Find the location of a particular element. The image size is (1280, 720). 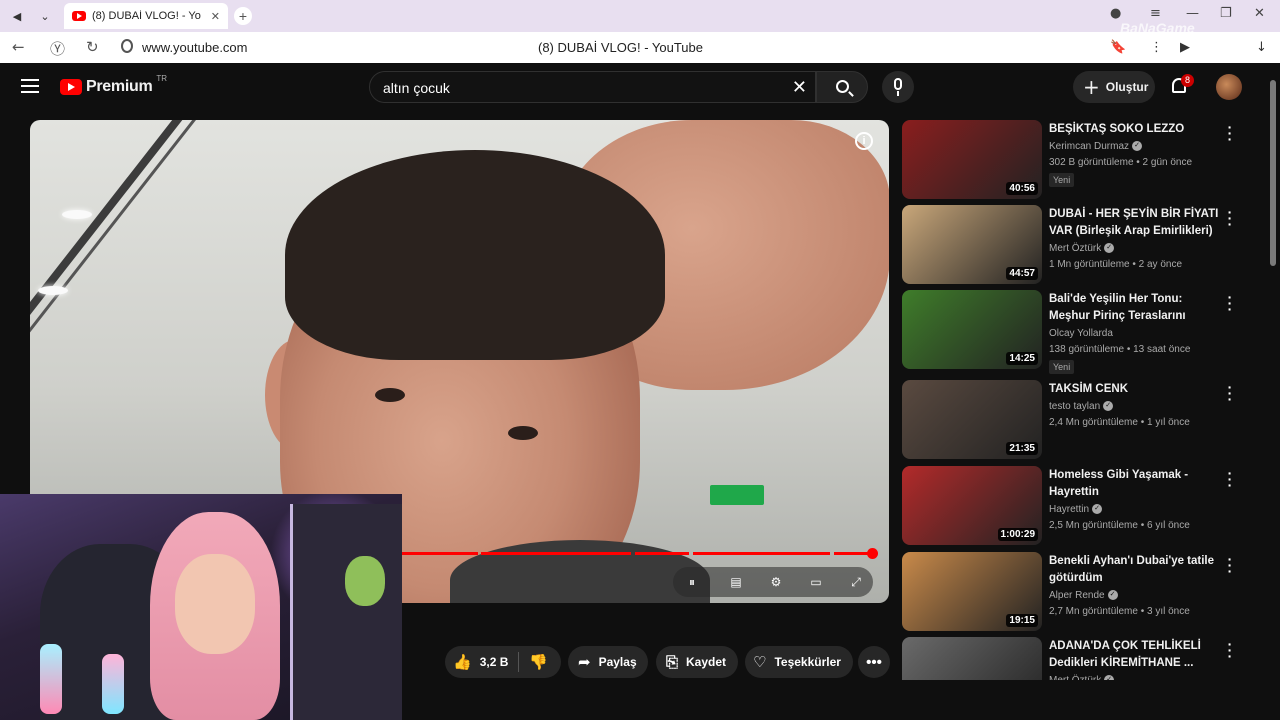

dislike-icon: 👎 is located at coordinates (538, 662).